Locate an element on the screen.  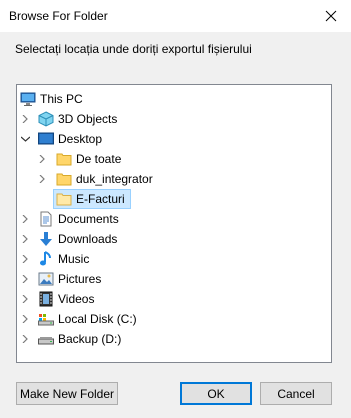
chevron-down-icon is located at coordinates (25, 139).